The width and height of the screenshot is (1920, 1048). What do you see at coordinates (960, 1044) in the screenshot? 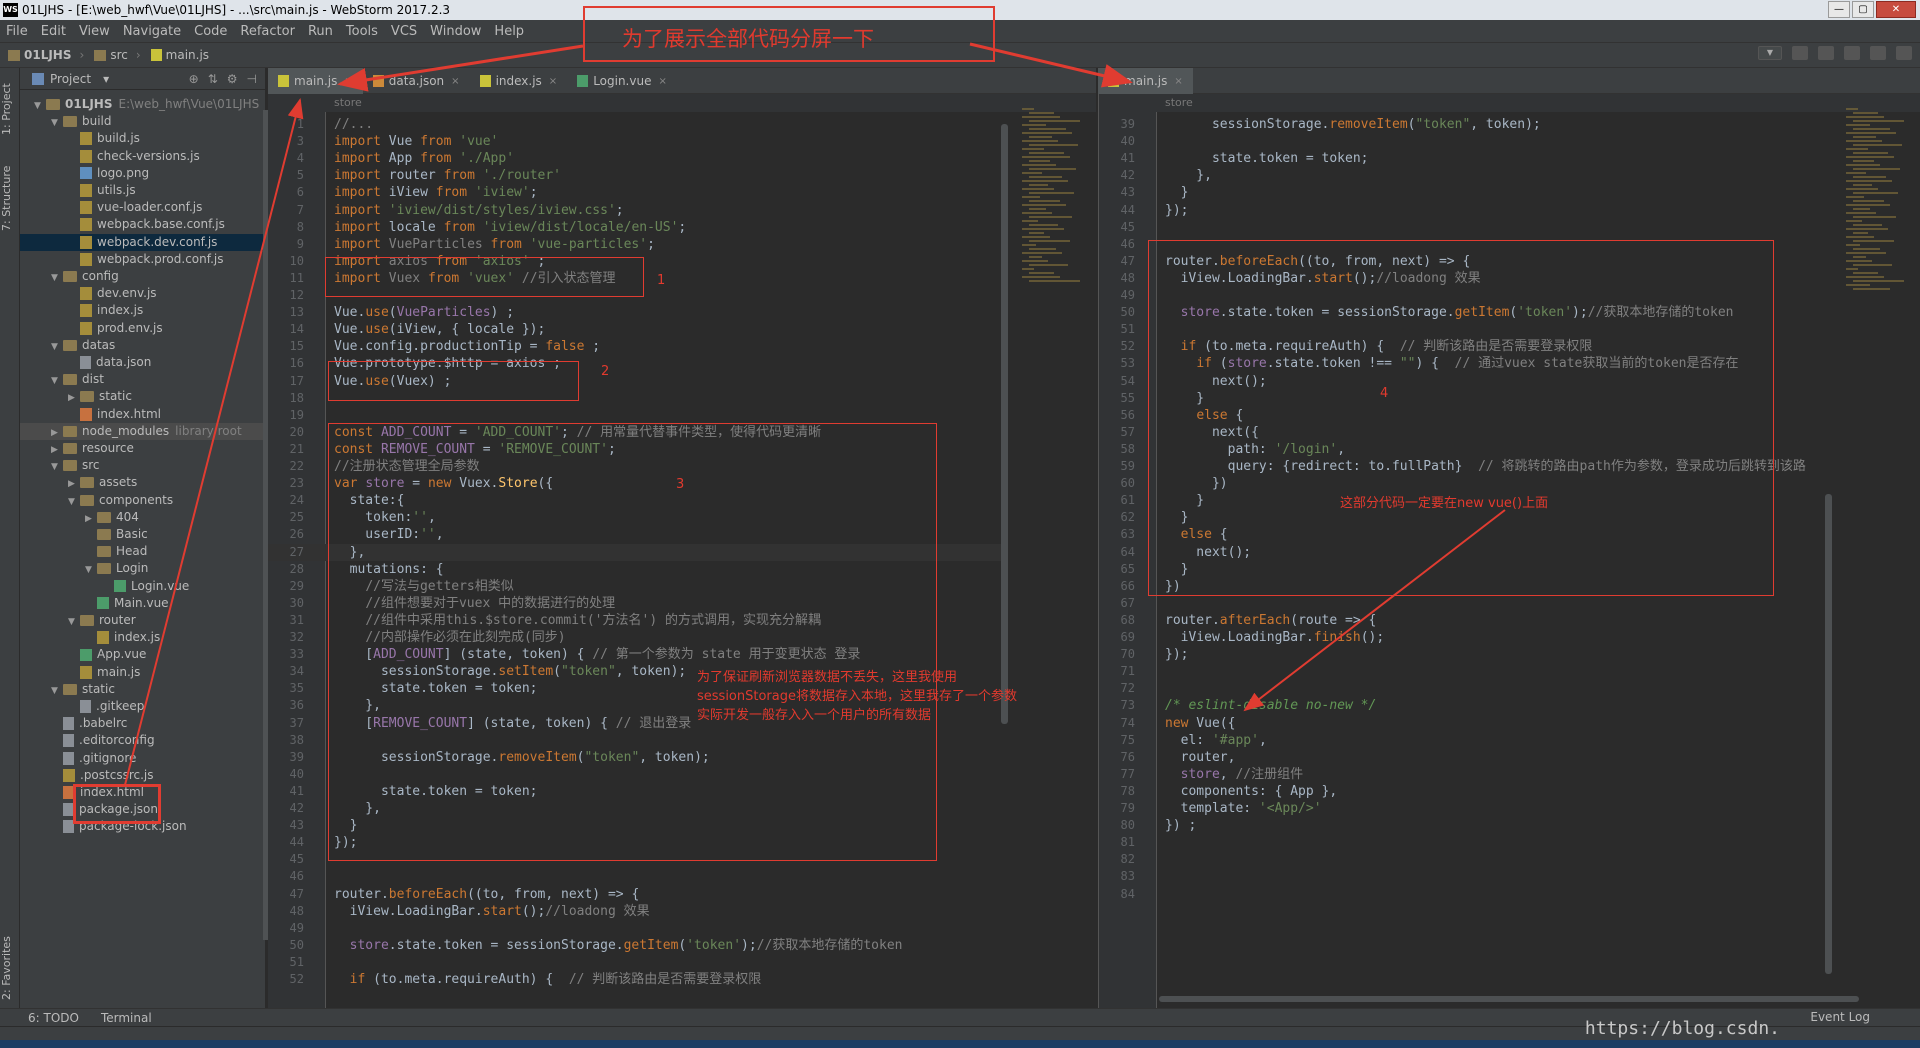
I see `windows-taskbar` at bounding box center [960, 1044].